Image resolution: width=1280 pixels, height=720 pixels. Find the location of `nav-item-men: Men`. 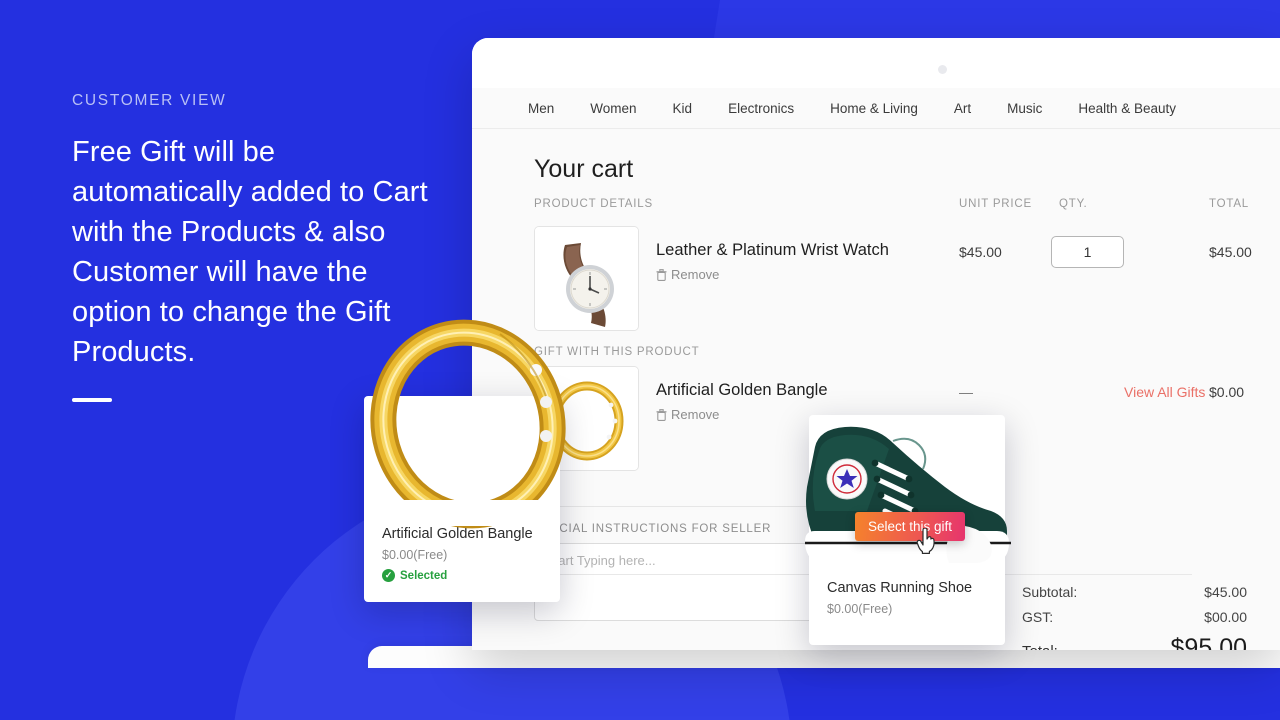

nav-item-men: Men is located at coordinates (541, 108).